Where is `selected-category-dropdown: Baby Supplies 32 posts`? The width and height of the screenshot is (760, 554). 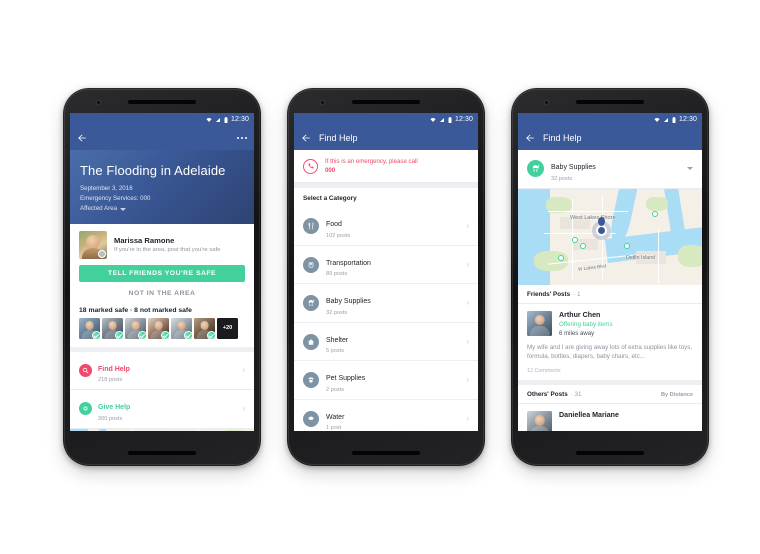 selected-category-dropdown: Baby Supplies 32 posts is located at coordinates (610, 169).